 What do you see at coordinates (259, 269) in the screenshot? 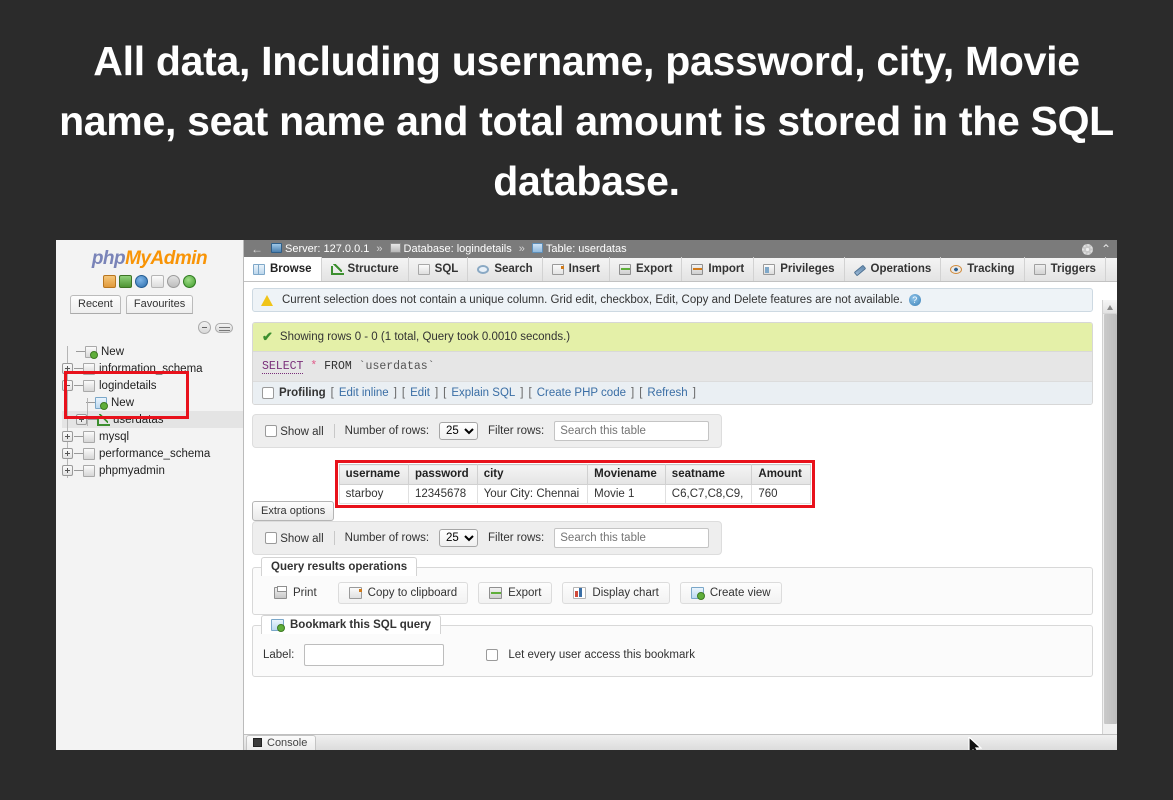
I see `browse-icon` at bounding box center [259, 269].